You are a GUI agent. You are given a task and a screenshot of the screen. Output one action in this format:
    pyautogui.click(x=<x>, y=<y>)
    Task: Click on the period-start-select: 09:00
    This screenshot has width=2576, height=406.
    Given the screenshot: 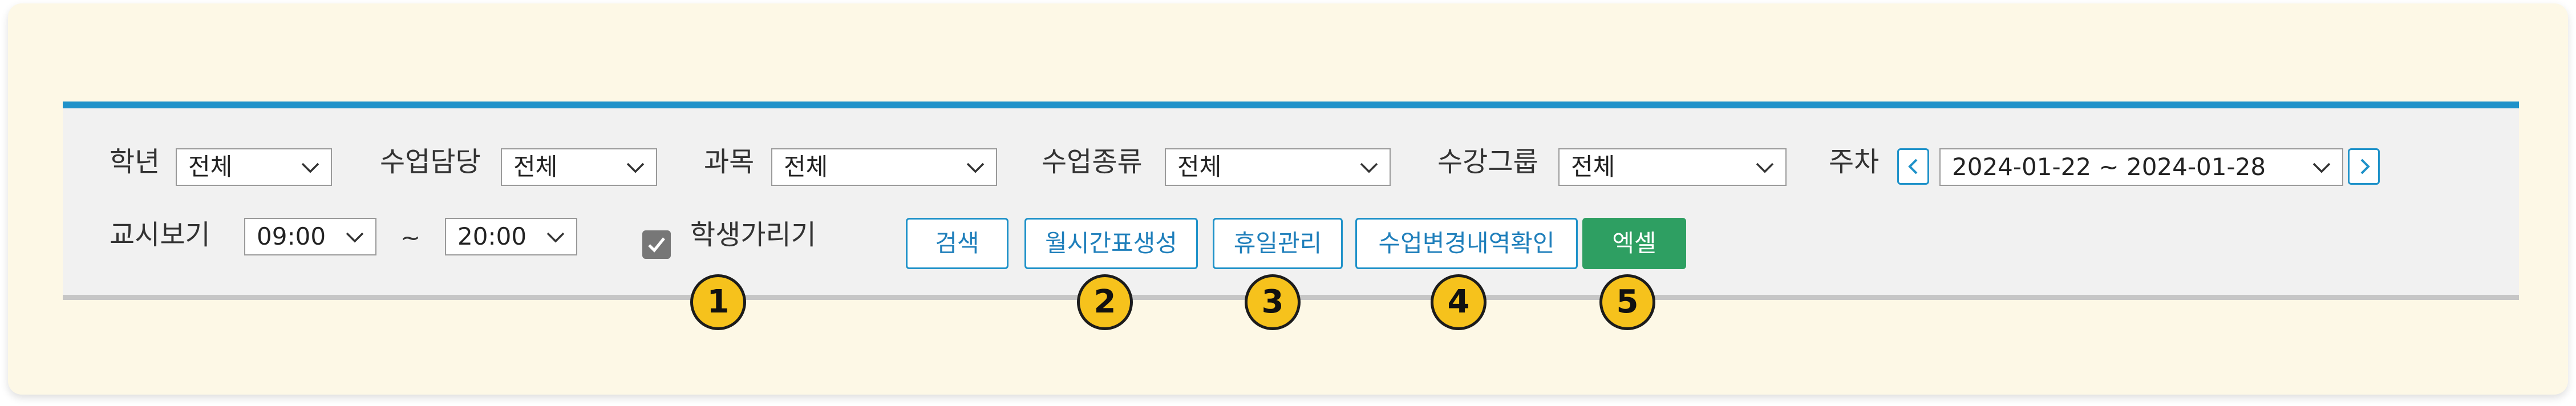 What is the action you would take?
    pyautogui.click(x=310, y=236)
    